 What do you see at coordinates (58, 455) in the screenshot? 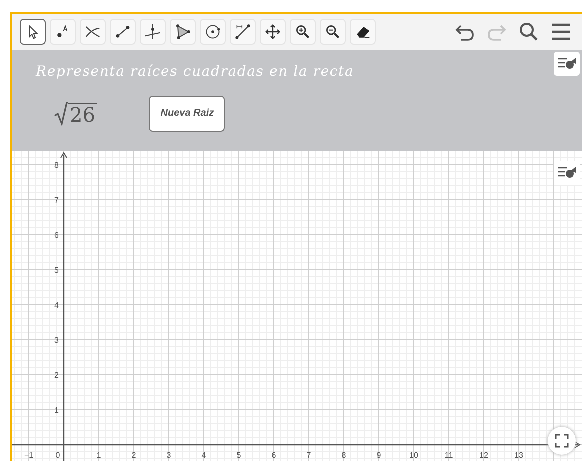
I see `axis-label: 0` at bounding box center [58, 455].